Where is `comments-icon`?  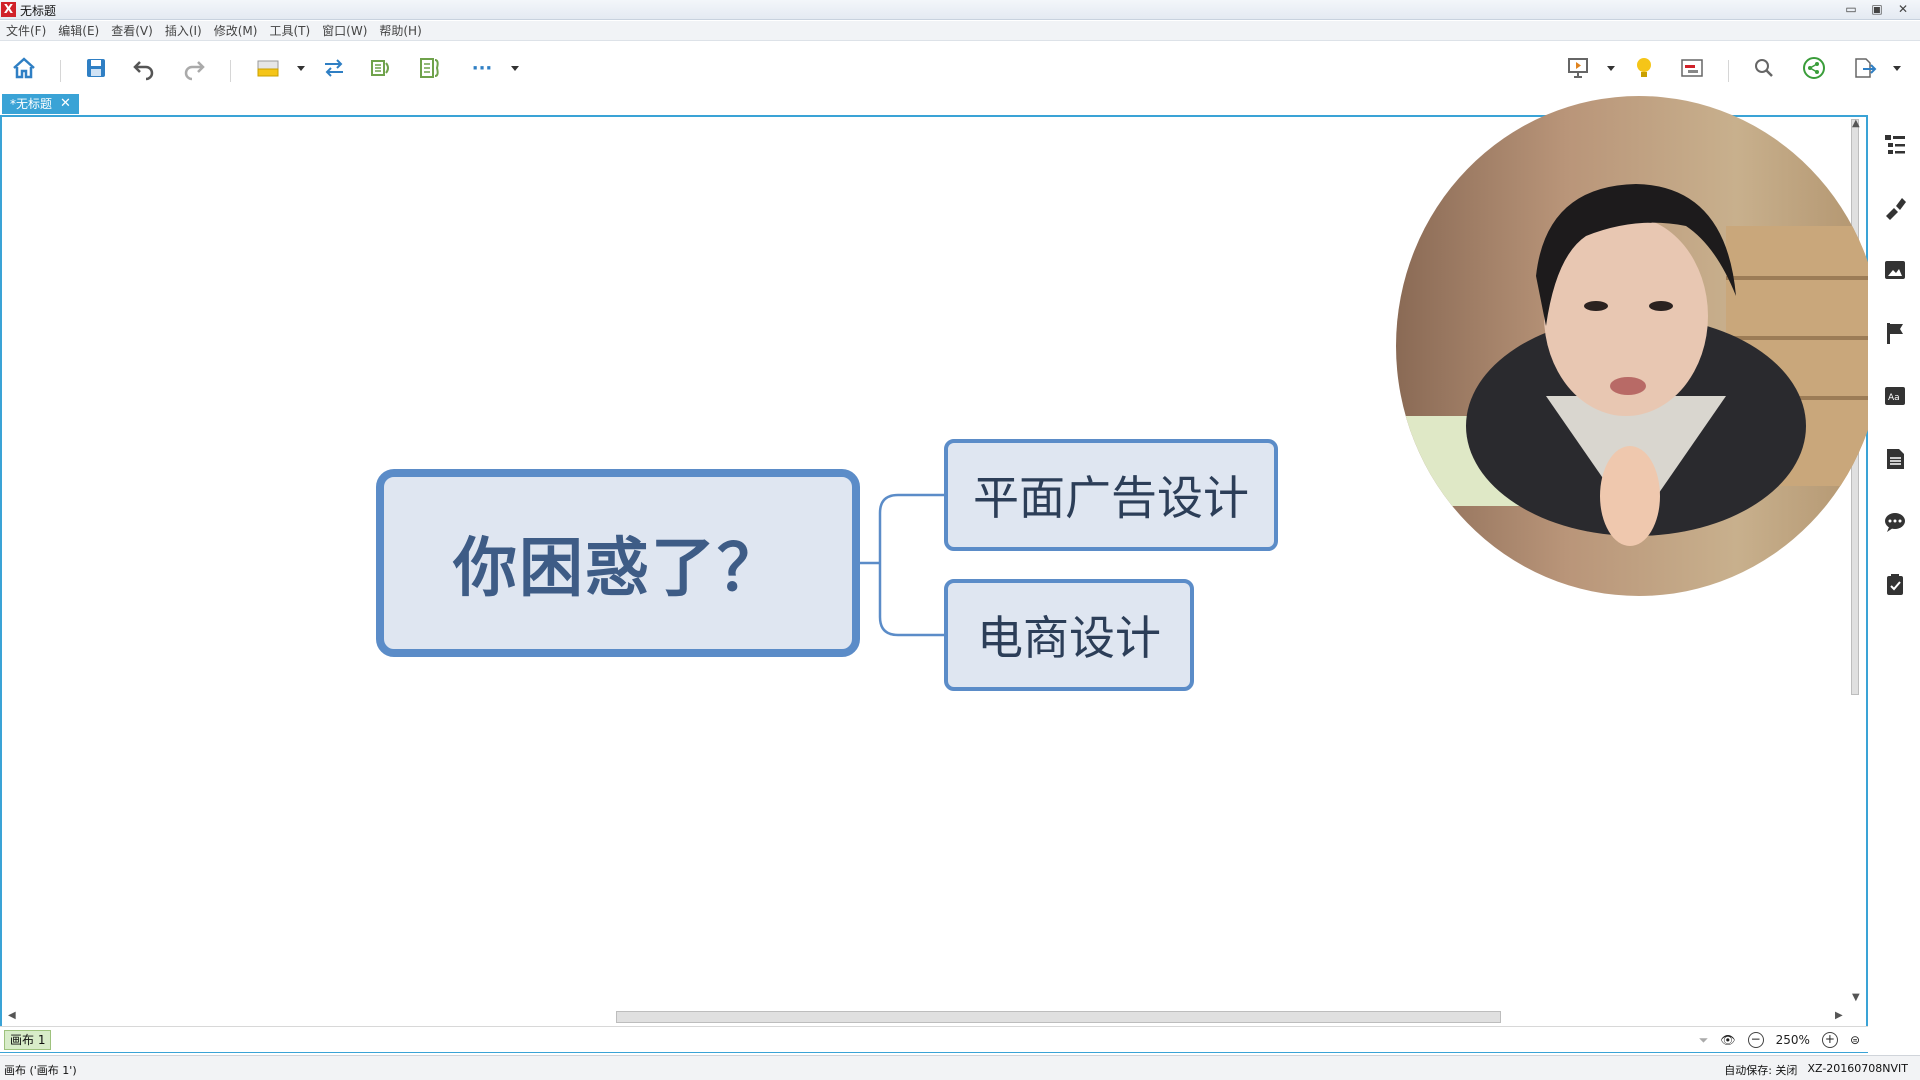
comments-icon is located at coordinates (1895, 522).